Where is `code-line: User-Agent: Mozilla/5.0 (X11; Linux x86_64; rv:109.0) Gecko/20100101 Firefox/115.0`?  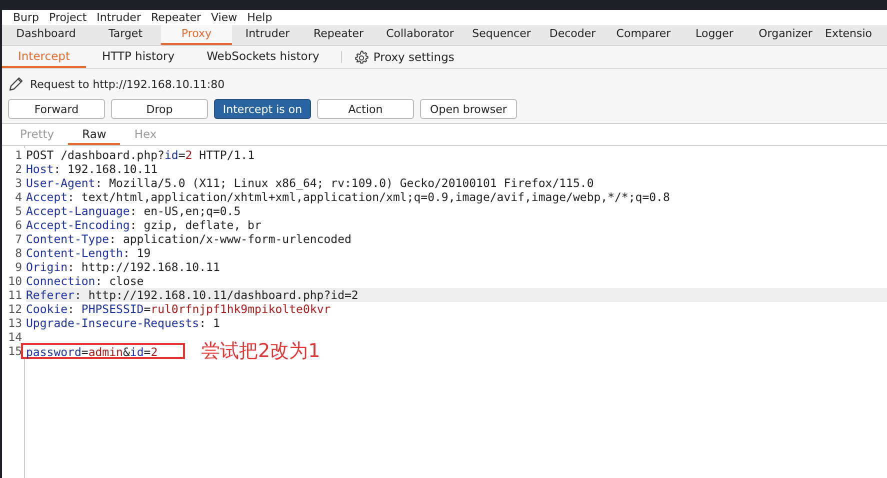
code-line: User-Agent: Mozilla/5.0 (X11; Linux x86_64; rv:109.0) Gecko/20100101 Firefox/115.0 is located at coordinates (310, 183).